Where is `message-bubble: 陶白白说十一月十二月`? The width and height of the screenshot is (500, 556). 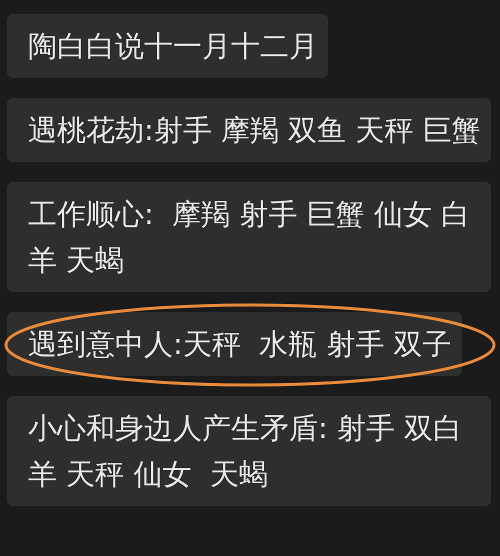 message-bubble: 陶白白说十一月十二月 is located at coordinates (167, 46).